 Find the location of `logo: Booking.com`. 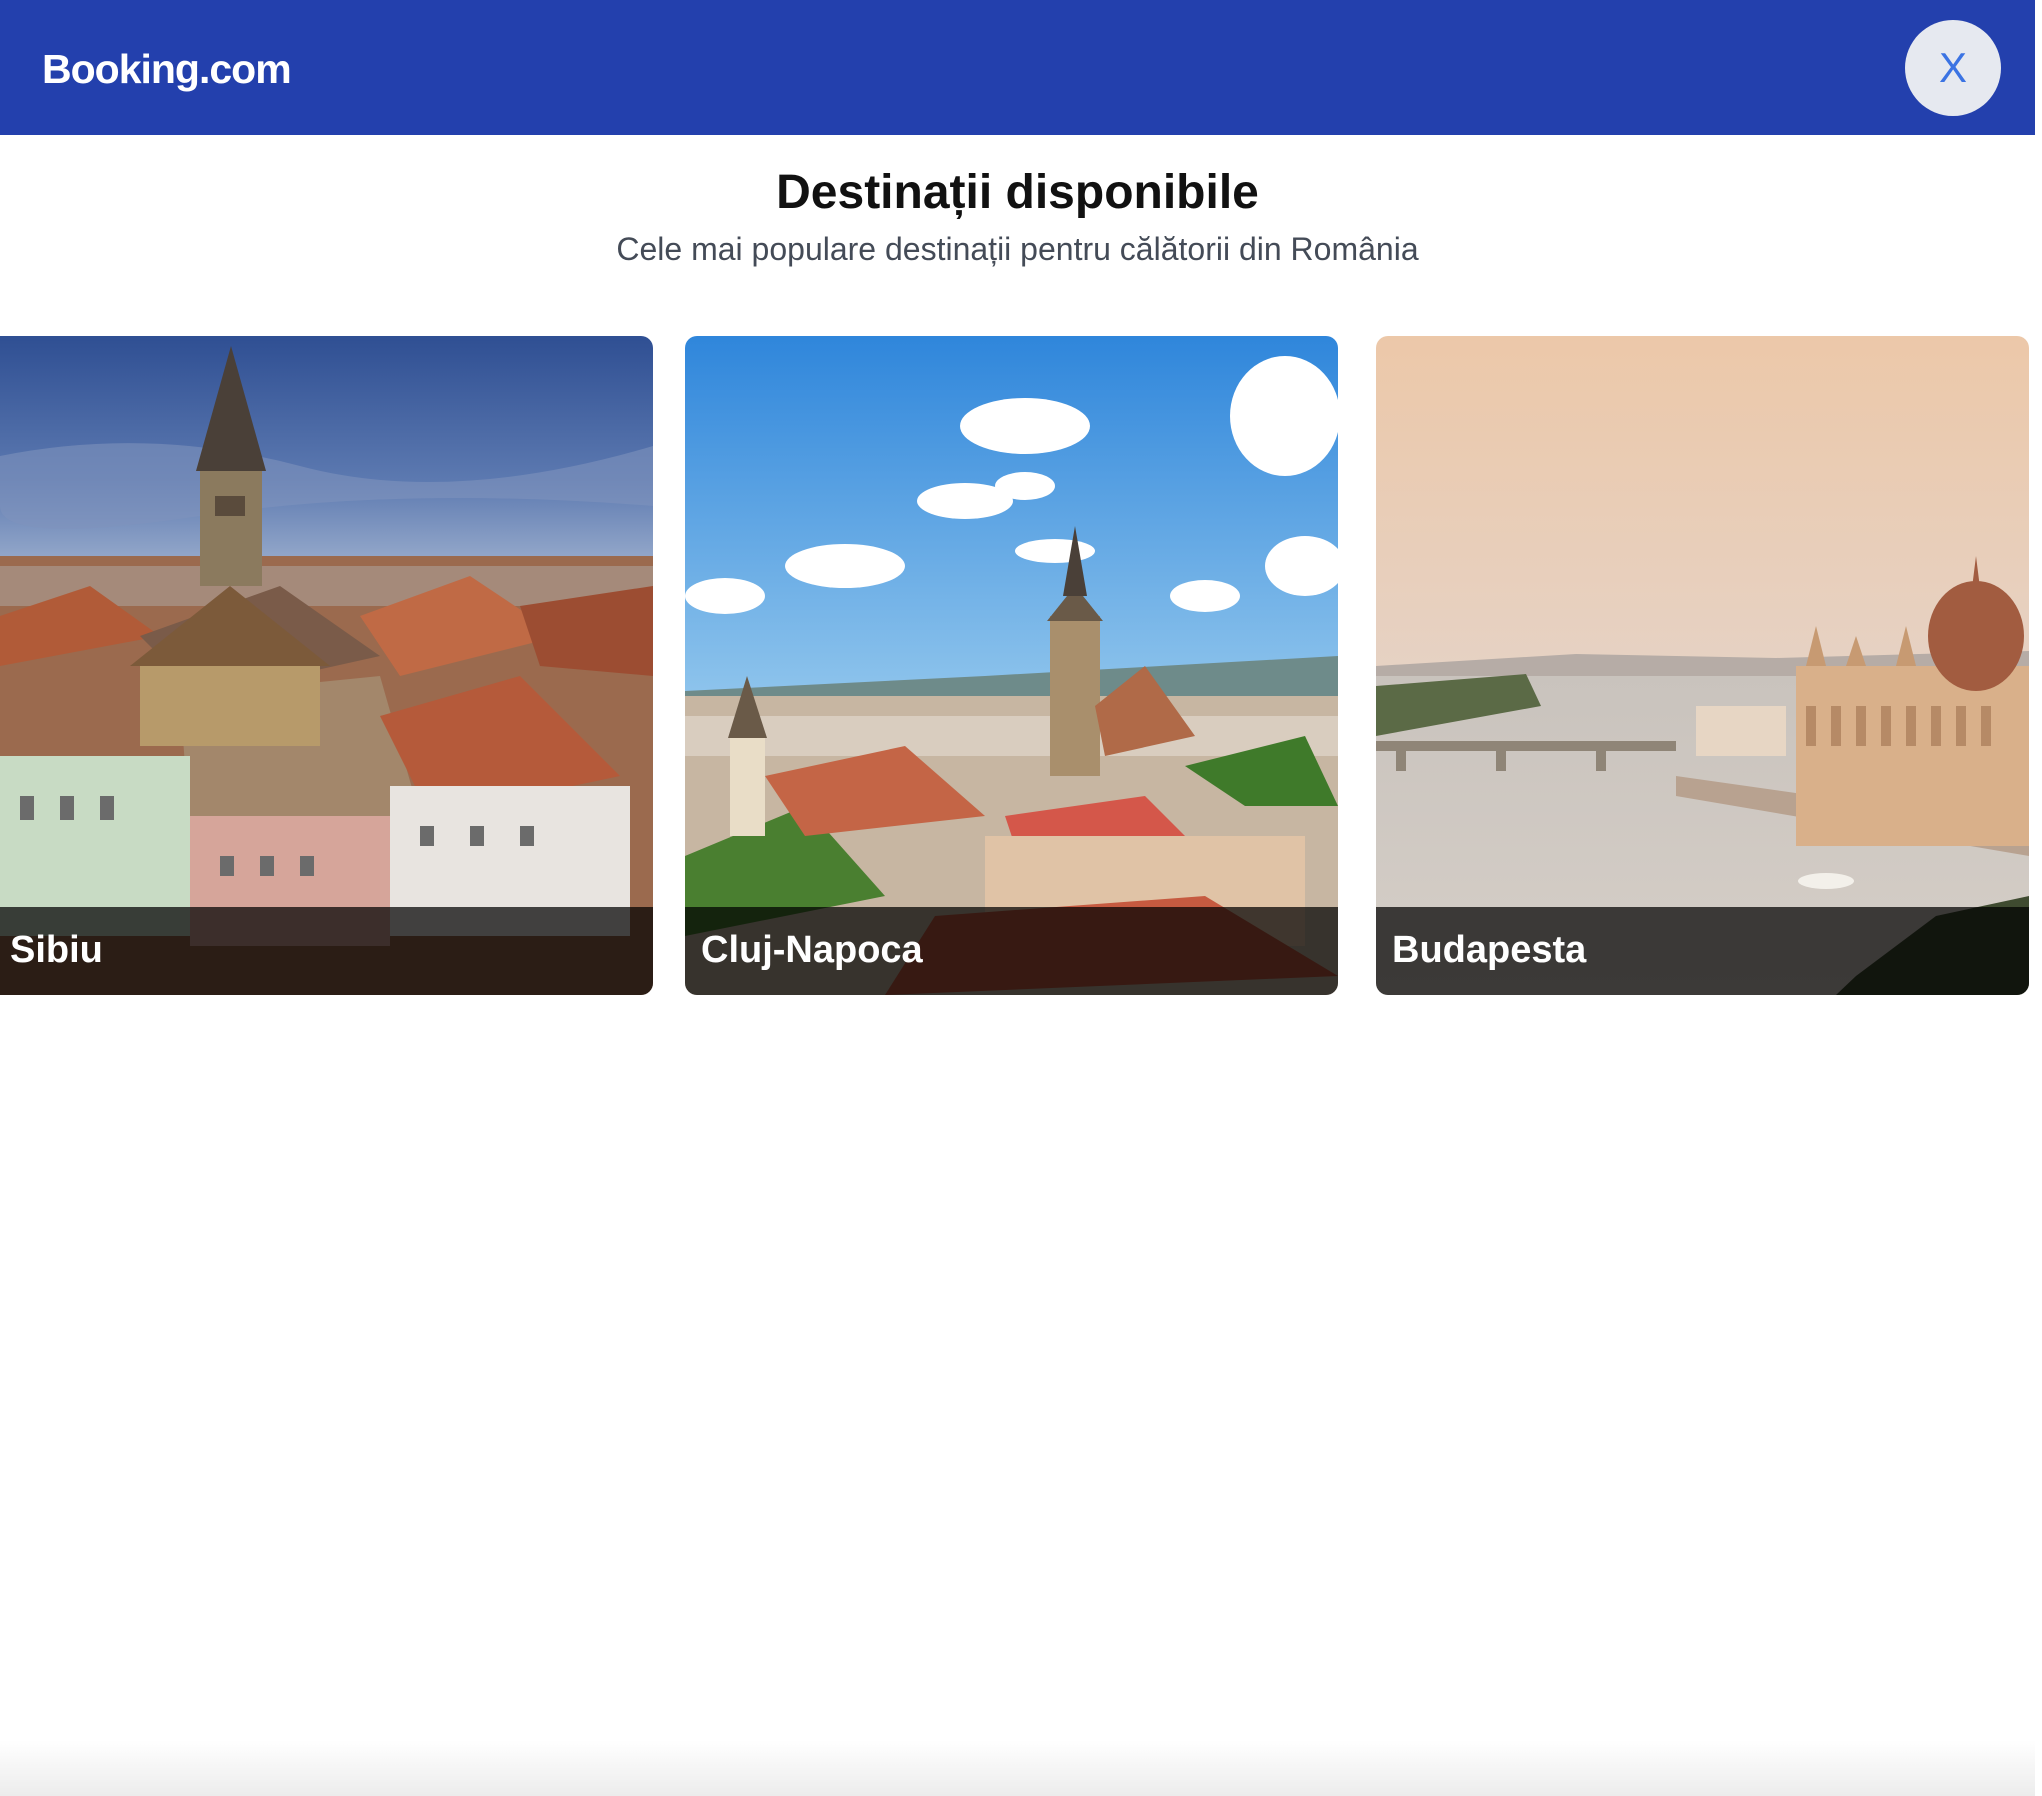

logo: Booking.com is located at coordinates (167, 69).